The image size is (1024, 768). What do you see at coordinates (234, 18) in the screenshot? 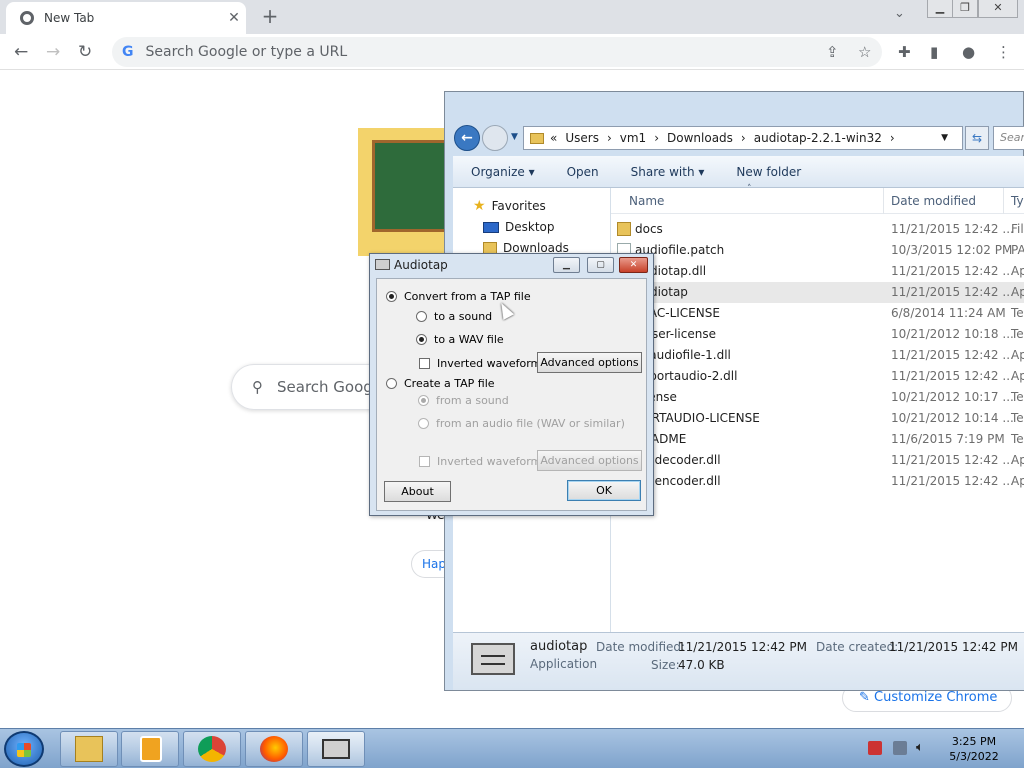
I see `tab-close-icon: ✕` at bounding box center [234, 18].